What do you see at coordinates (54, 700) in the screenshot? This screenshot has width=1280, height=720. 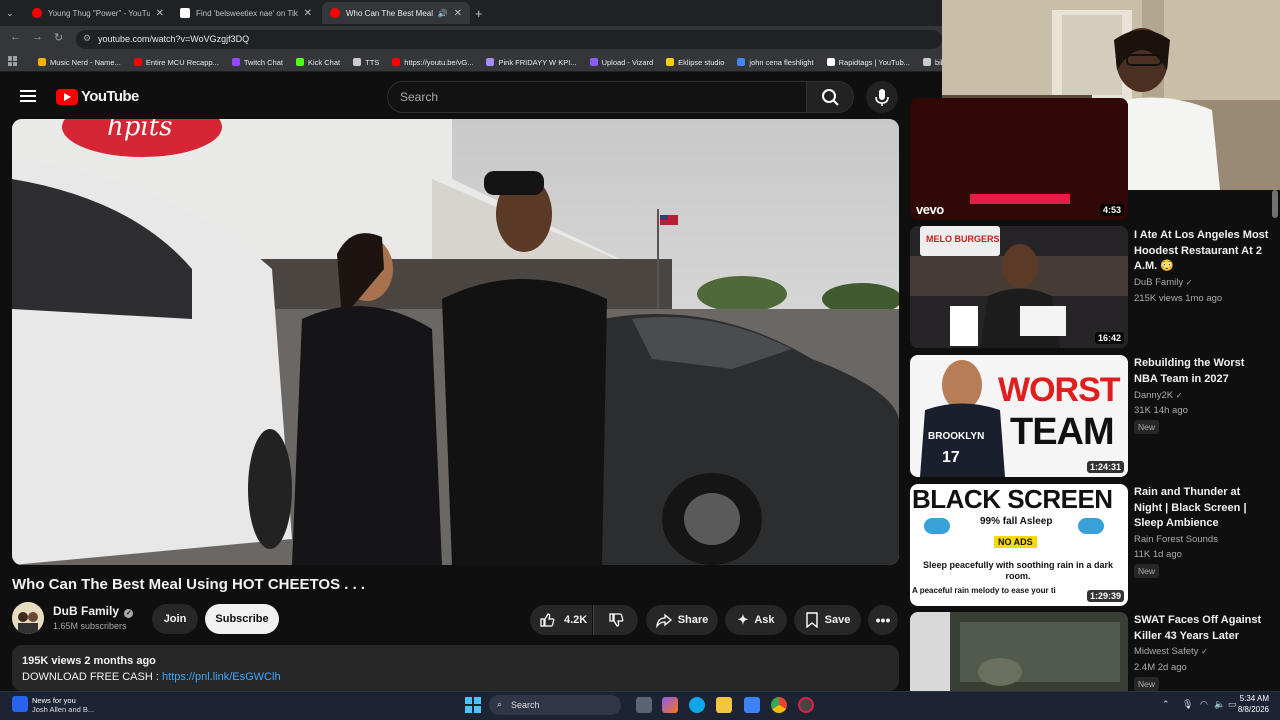 I see `news-widget-title: News for you` at bounding box center [54, 700].